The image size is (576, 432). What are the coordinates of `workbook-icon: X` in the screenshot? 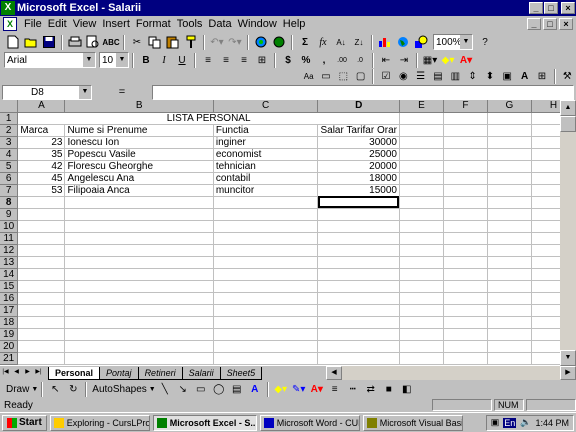 It's located at (10, 24).